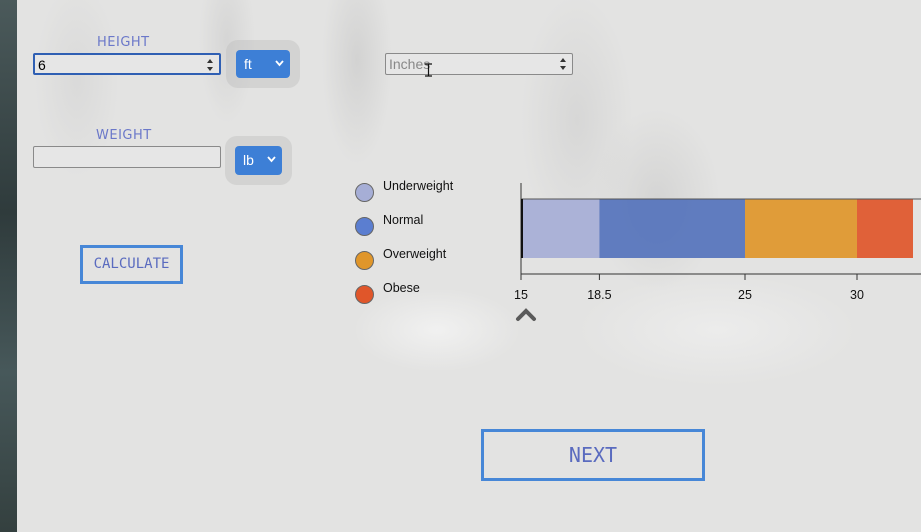 The width and height of the screenshot is (921, 532). Describe the element at coordinates (521, 295) in the screenshot. I see `x-tick-label: 15` at that location.